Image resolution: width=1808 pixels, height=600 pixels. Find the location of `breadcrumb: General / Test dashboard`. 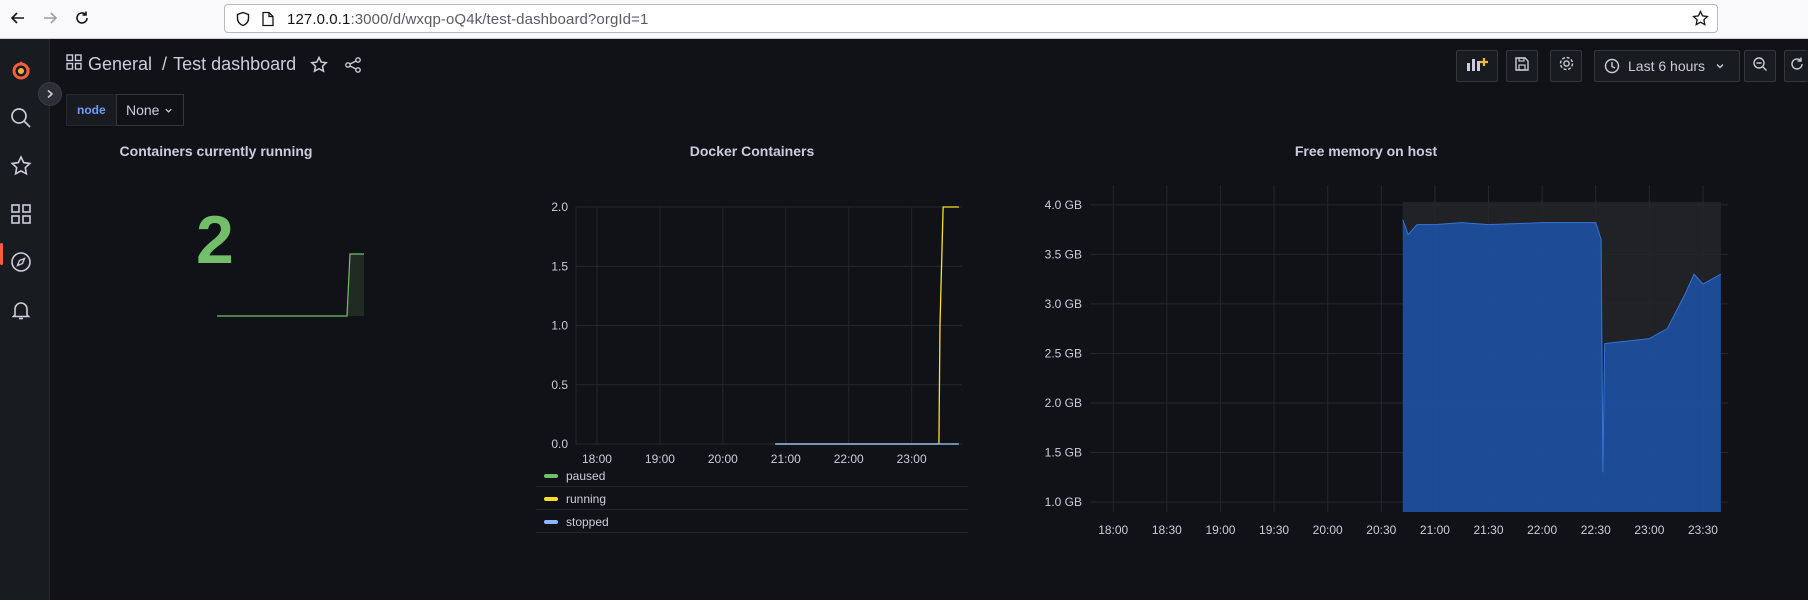

breadcrumb: General / Test dashboard is located at coordinates (214, 64).